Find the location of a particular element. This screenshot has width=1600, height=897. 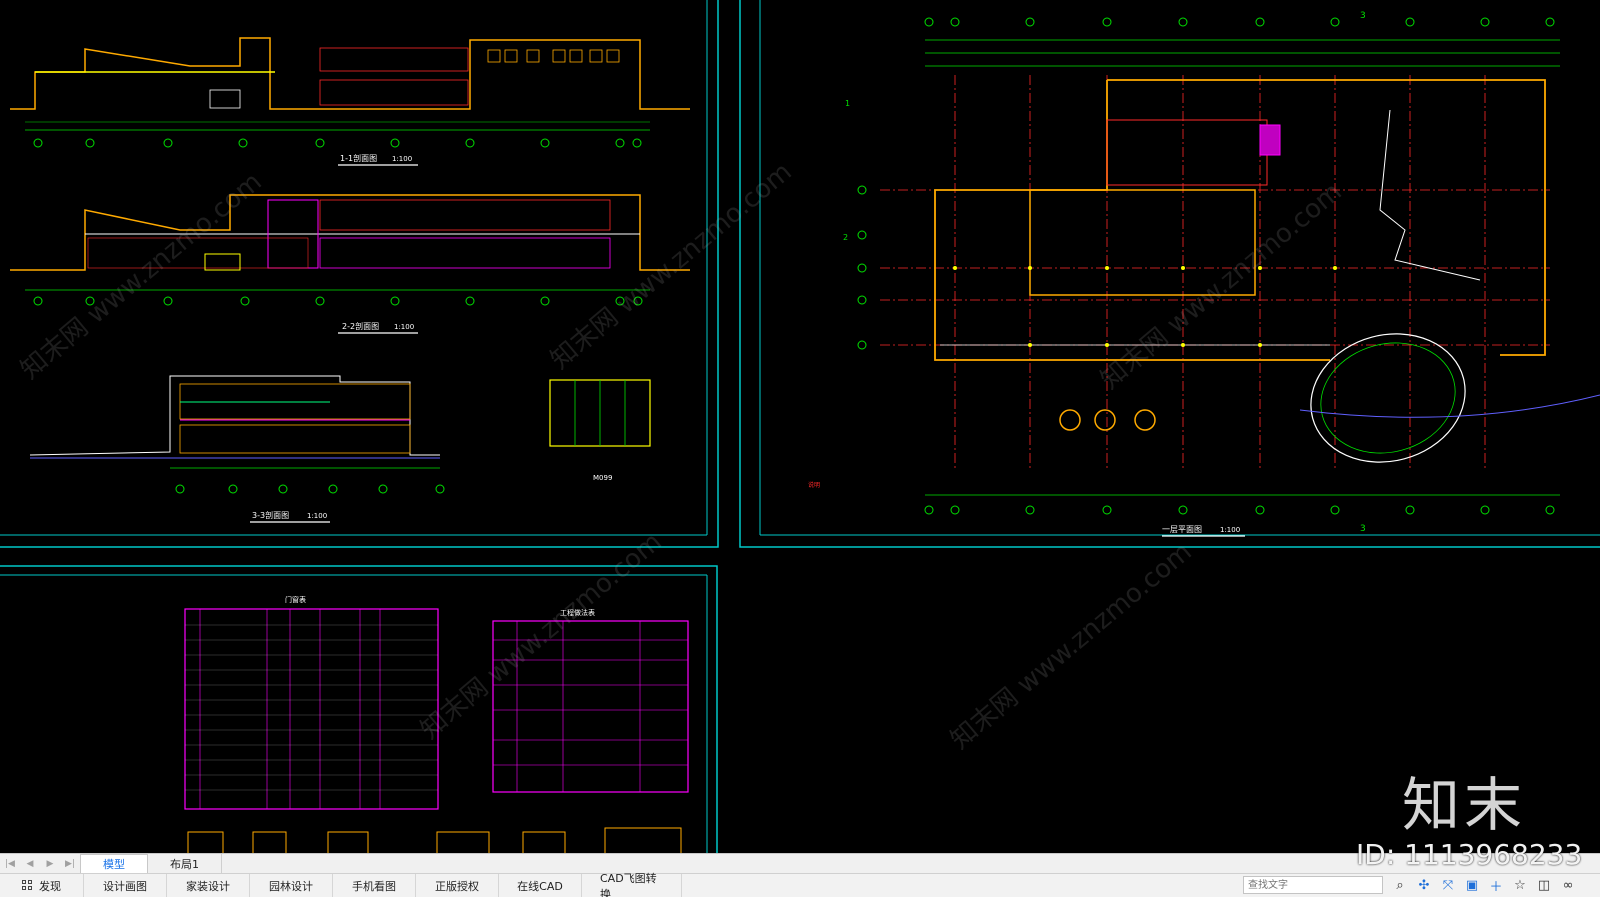

home-design-button: 家装设计 is located at coordinates (208, 885).